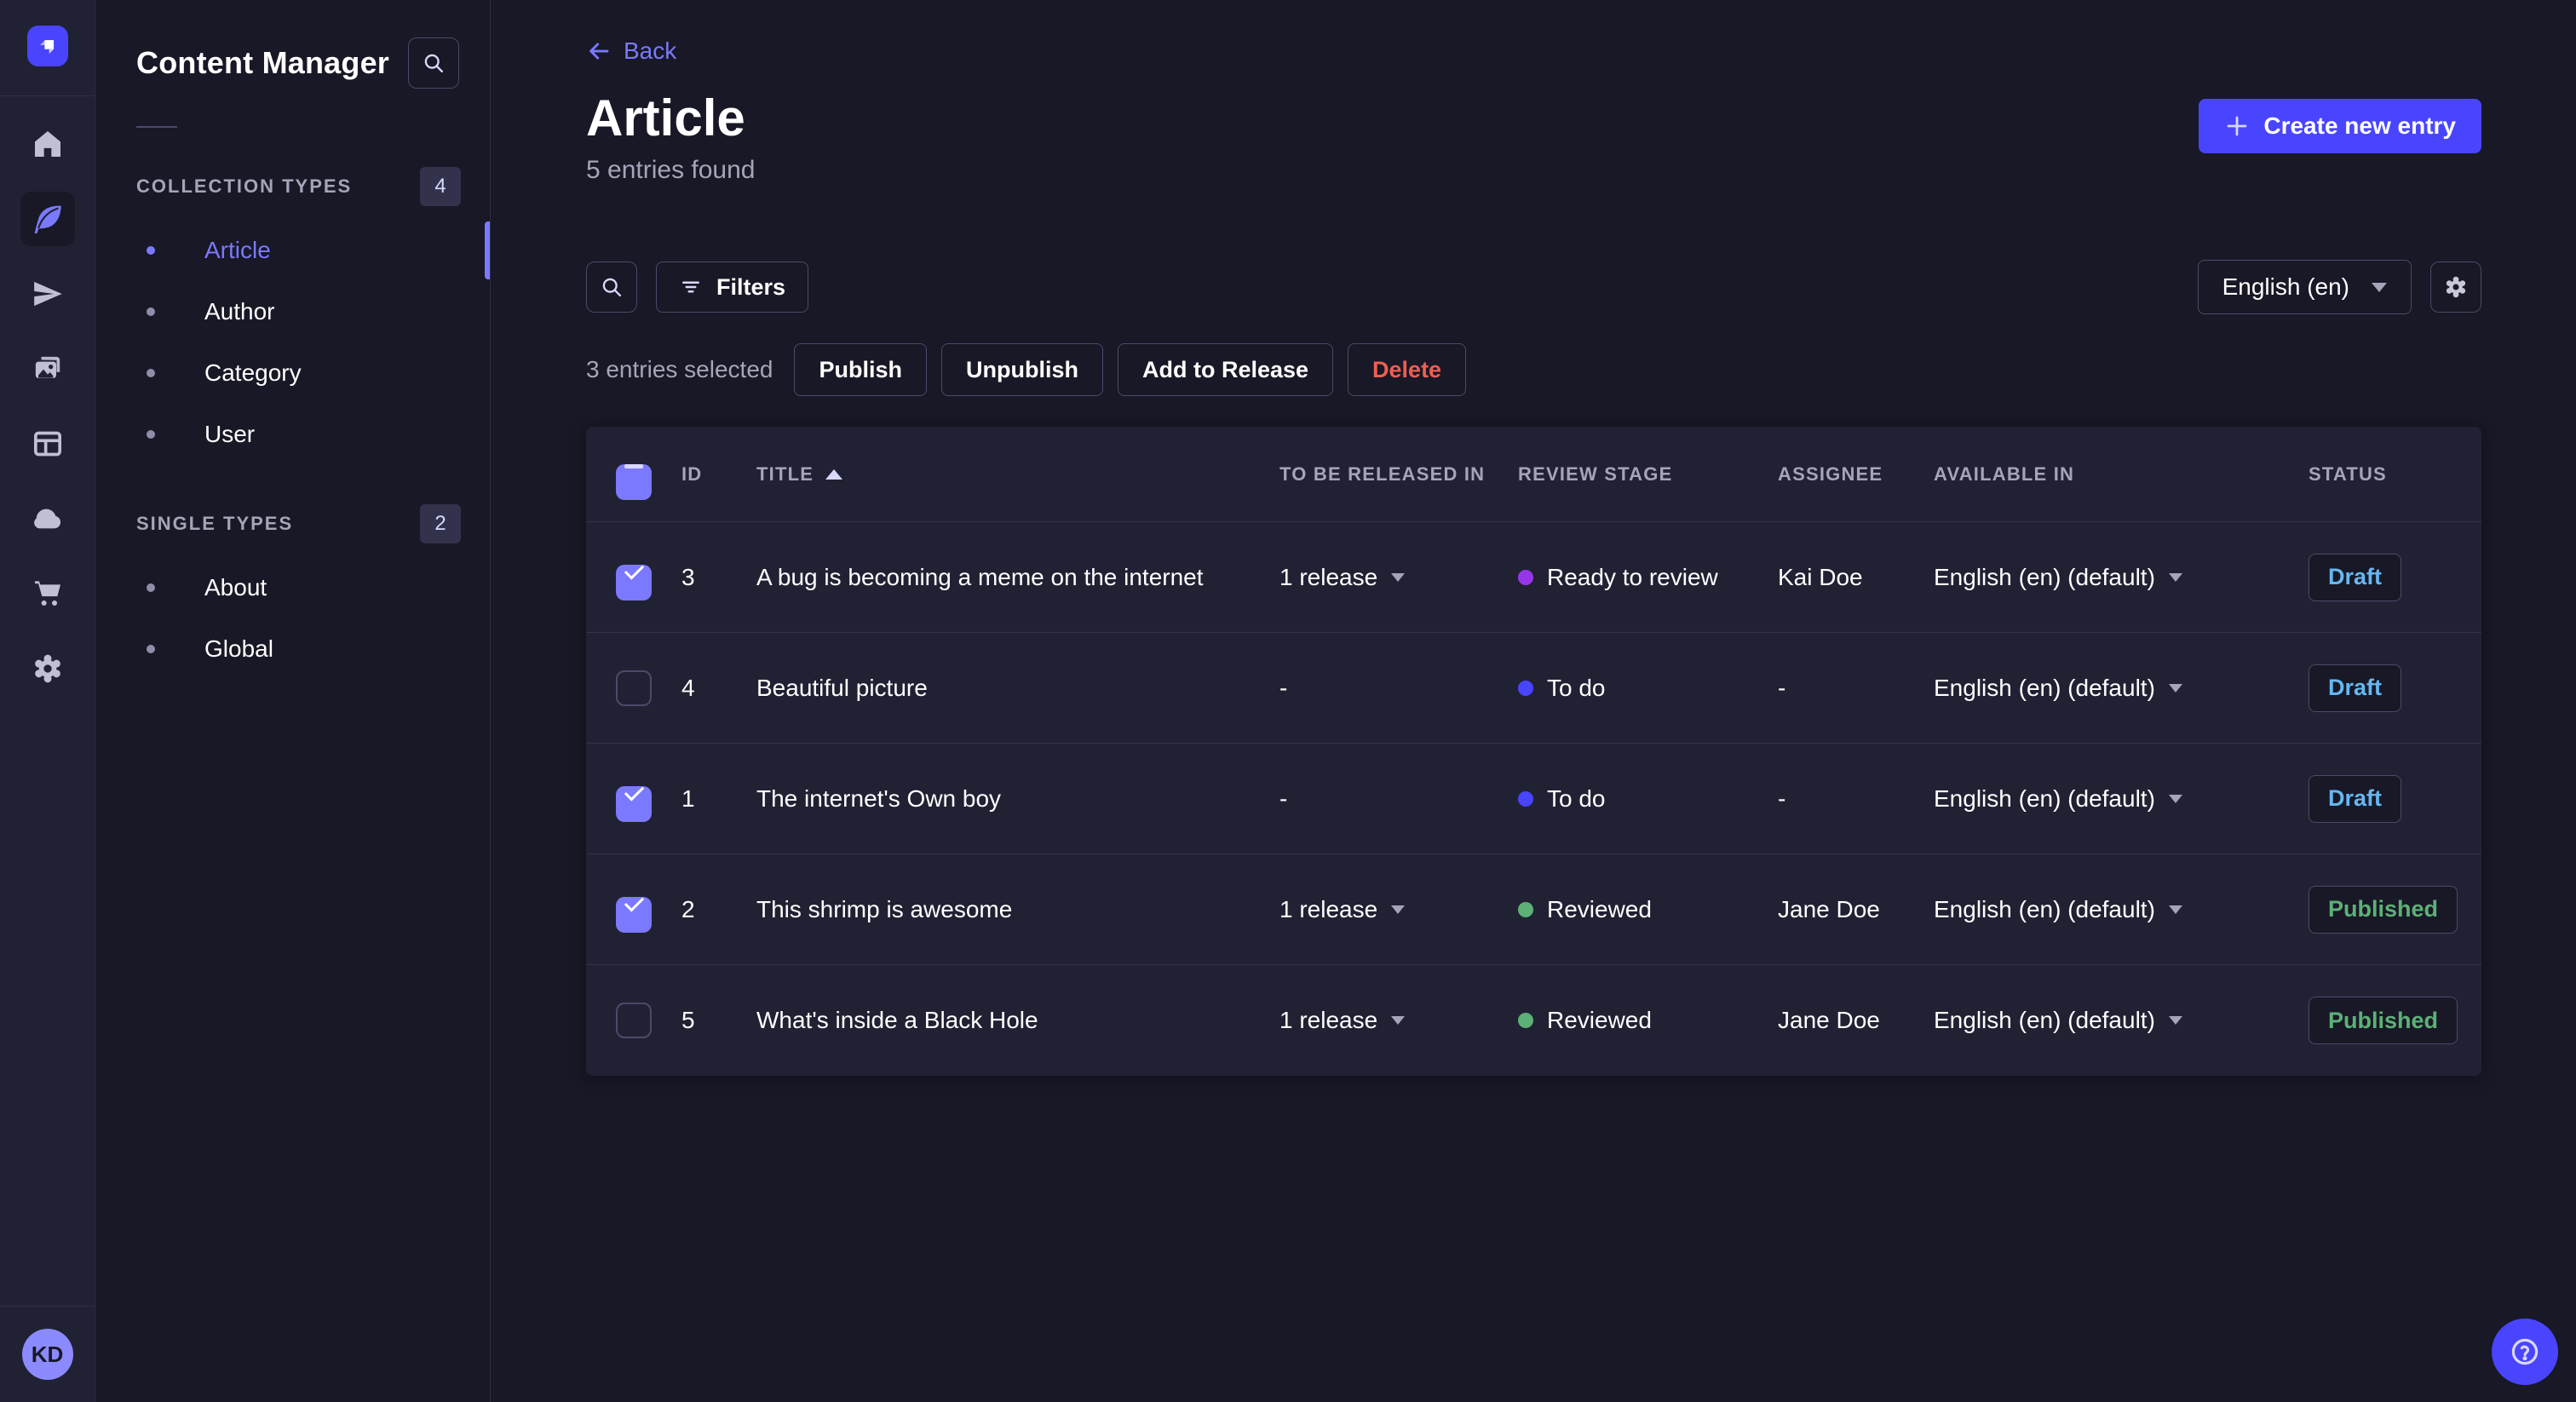  What do you see at coordinates (688, 798) in the screenshot?
I see `cell-id: 1` at bounding box center [688, 798].